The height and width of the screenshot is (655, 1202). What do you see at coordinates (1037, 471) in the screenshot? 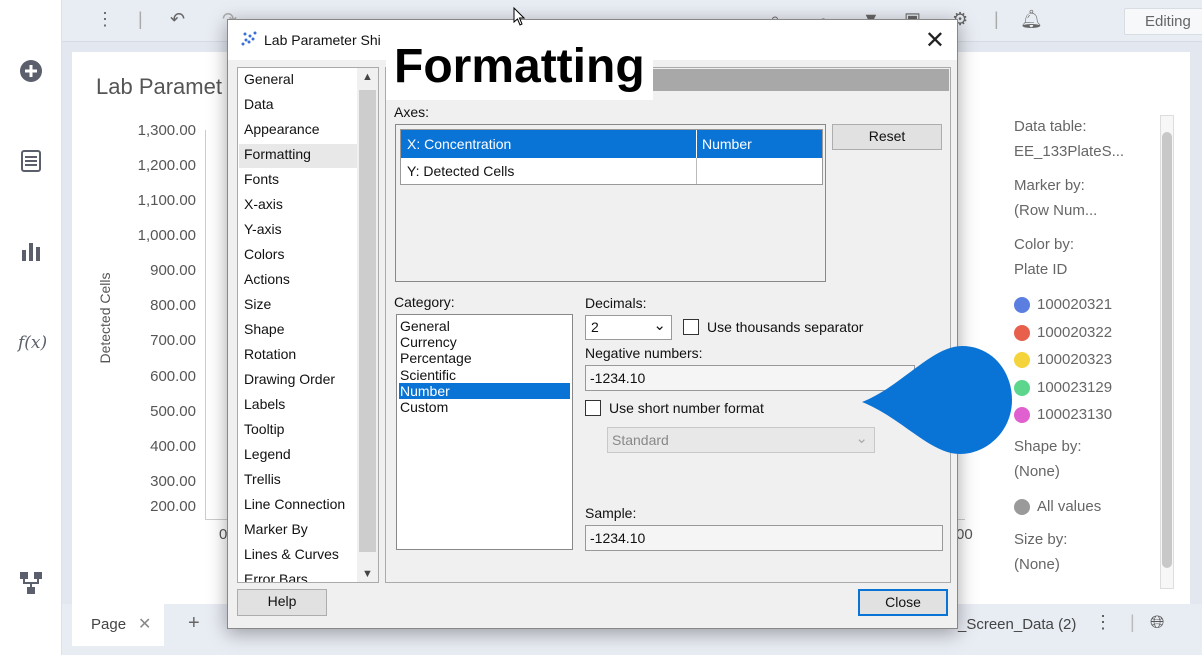
I see `legend-shape-by-value: (None)` at bounding box center [1037, 471].